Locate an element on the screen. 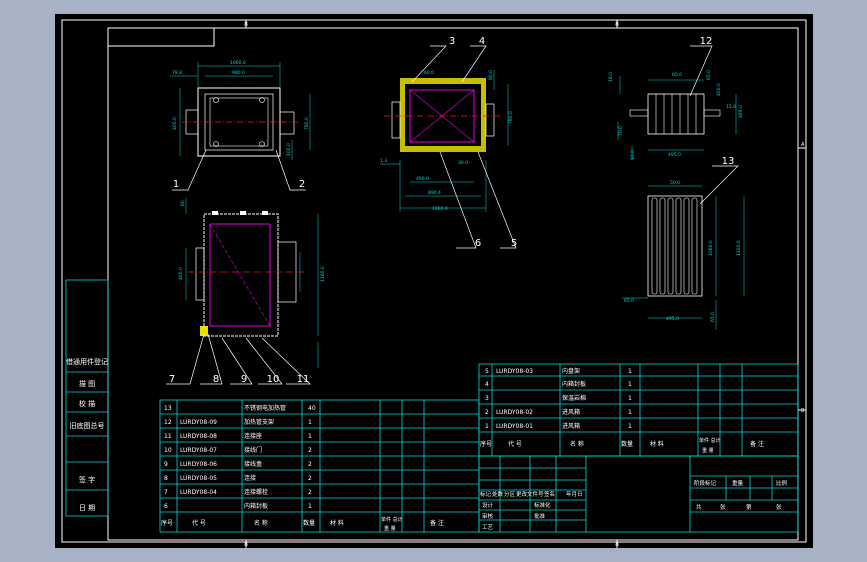 The height and width of the screenshot is (562, 867). bom-cell: LURDY08-07 is located at coordinates (198, 450).